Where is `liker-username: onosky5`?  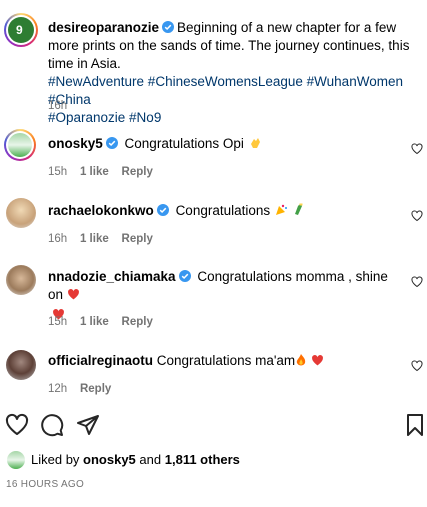
liker-username: onosky5 is located at coordinates (109, 459).